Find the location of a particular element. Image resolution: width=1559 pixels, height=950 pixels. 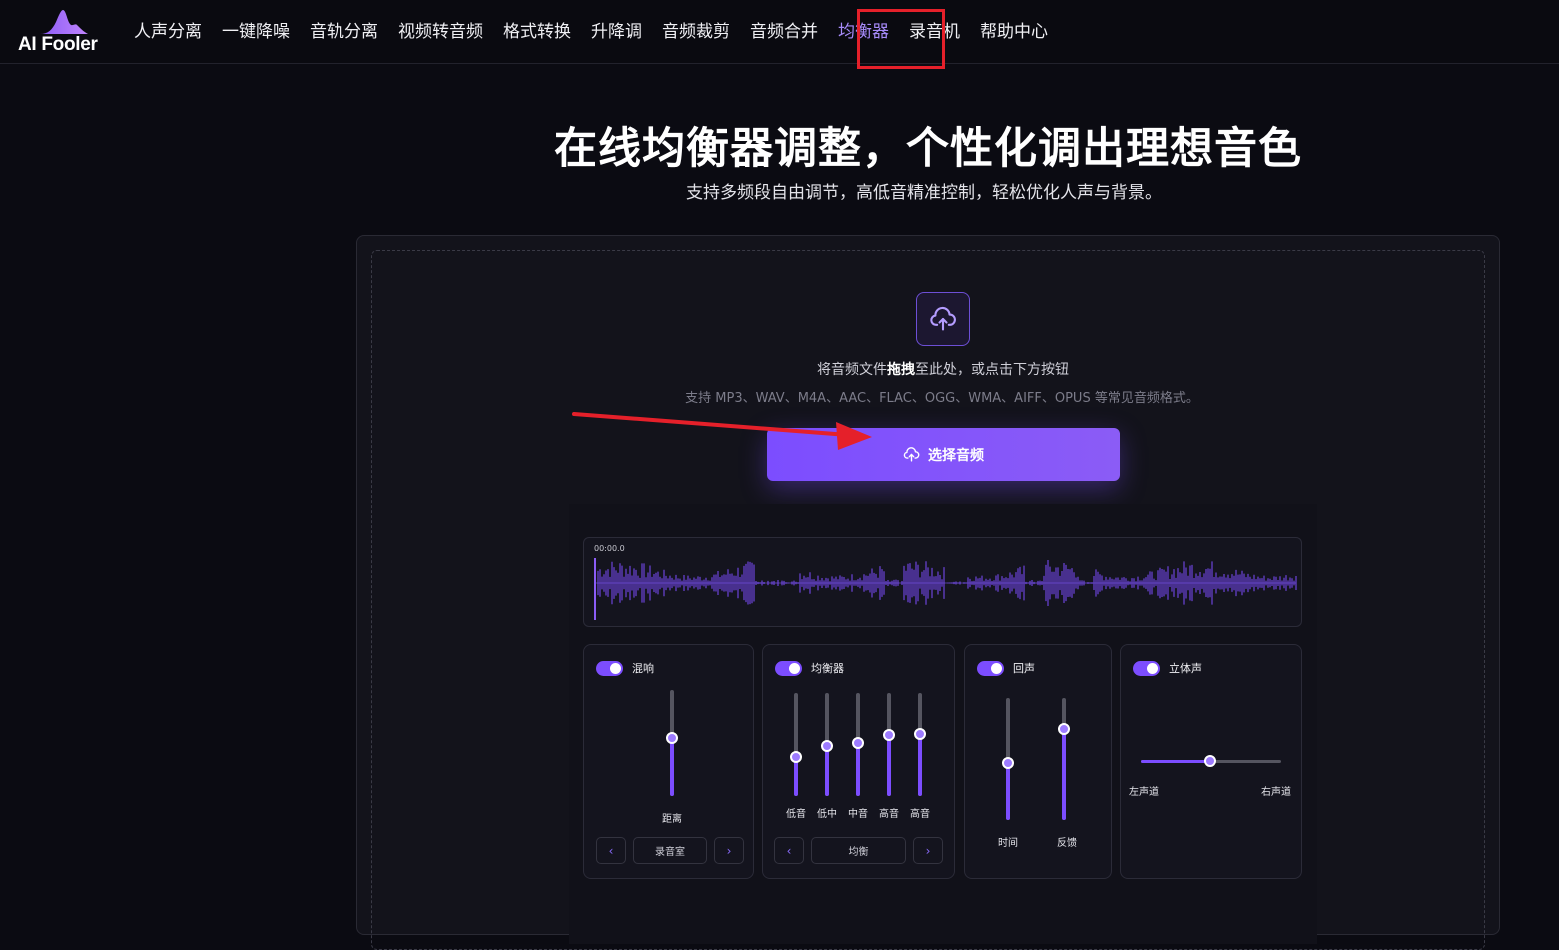

waveform-logo-icon is located at coordinates (64, 22).